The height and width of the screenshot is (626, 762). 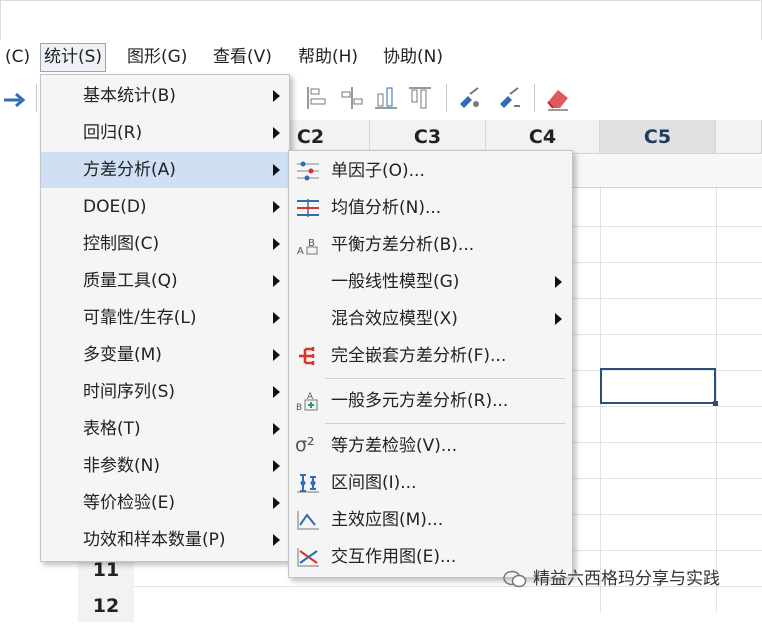 What do you see at coordinates (17, 57) in the screenshot?
I see `menu-edit-partial: (C)` at bounding box center [17, 57].